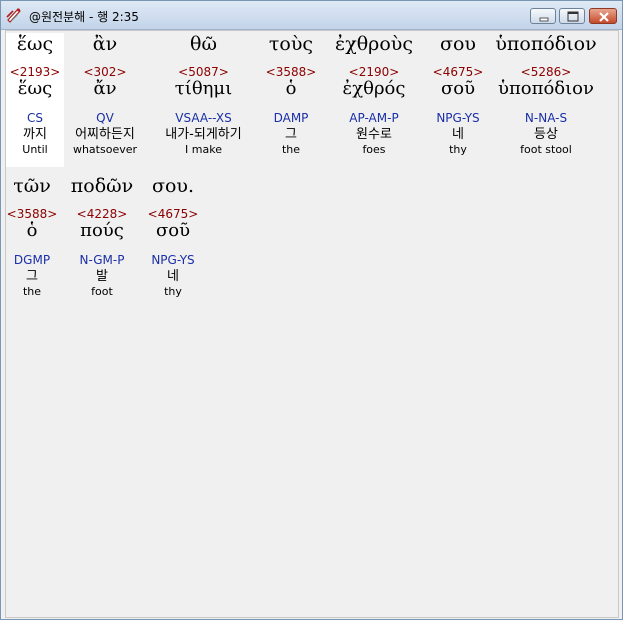 Image resolution: width=623 pixels, height=620 pixels. I want to click on greek-word: σου., so click(173, 186).